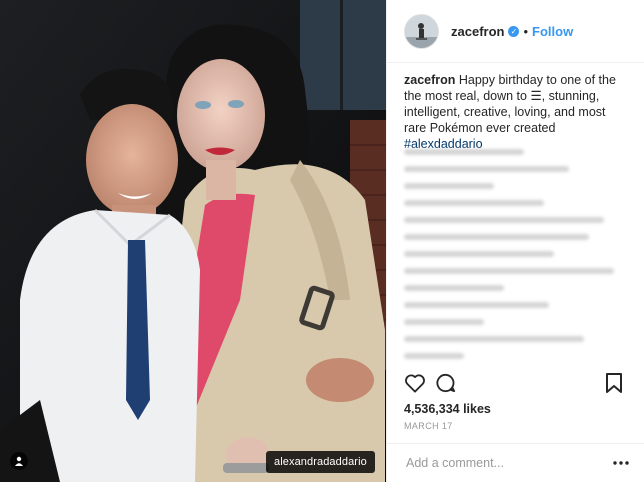 The height and width of the screenshot is (482, 644). Describe the element at coordinates (415, 383) in the screenshot. I see `heart-icon` at that location.